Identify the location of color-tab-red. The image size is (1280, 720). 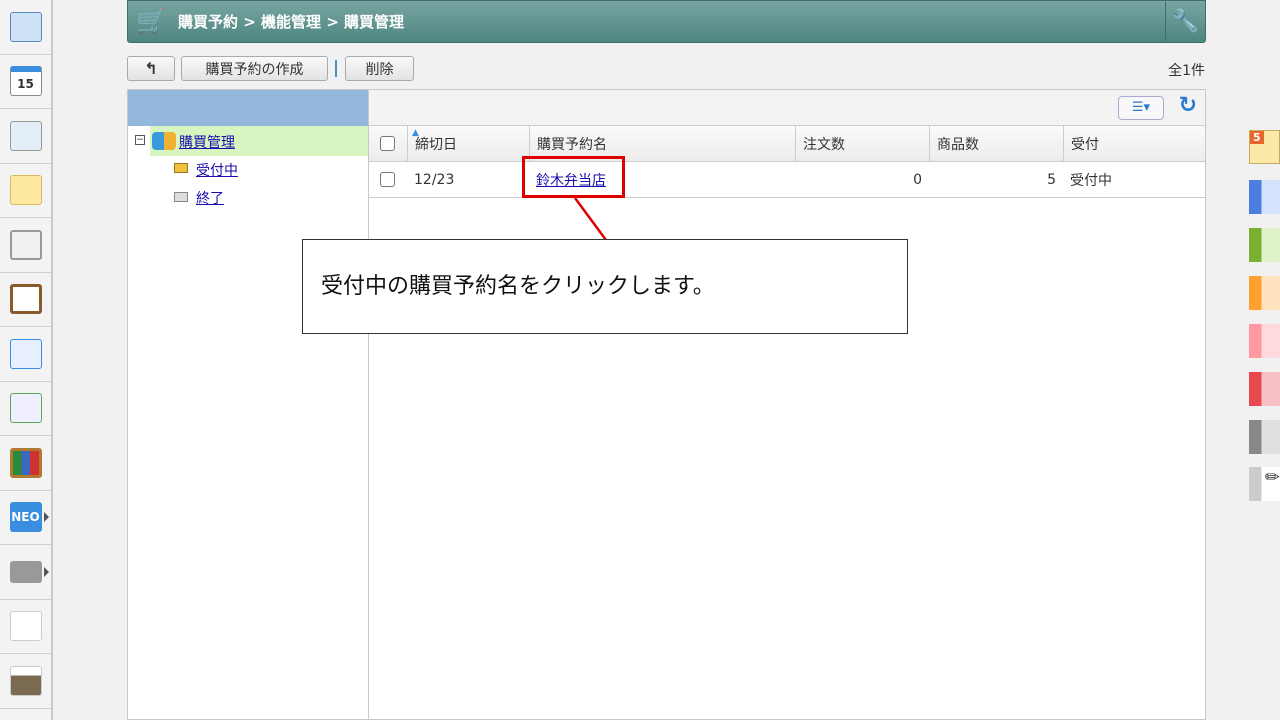
(1264, 389).